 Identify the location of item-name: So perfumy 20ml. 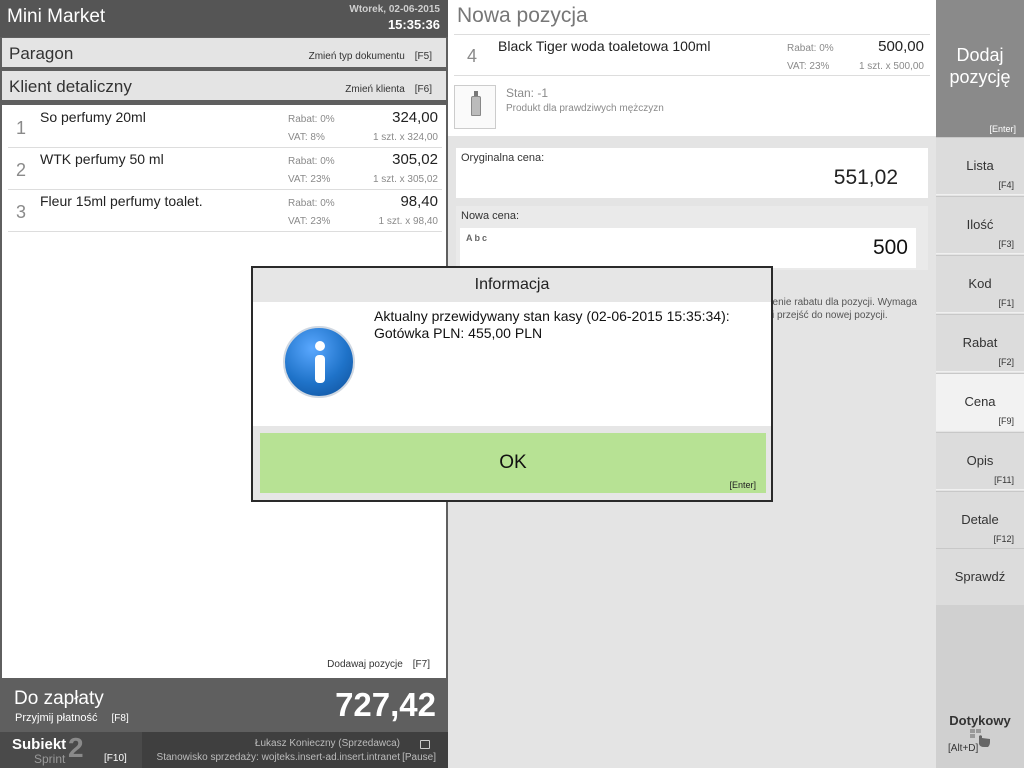
(93, 117).